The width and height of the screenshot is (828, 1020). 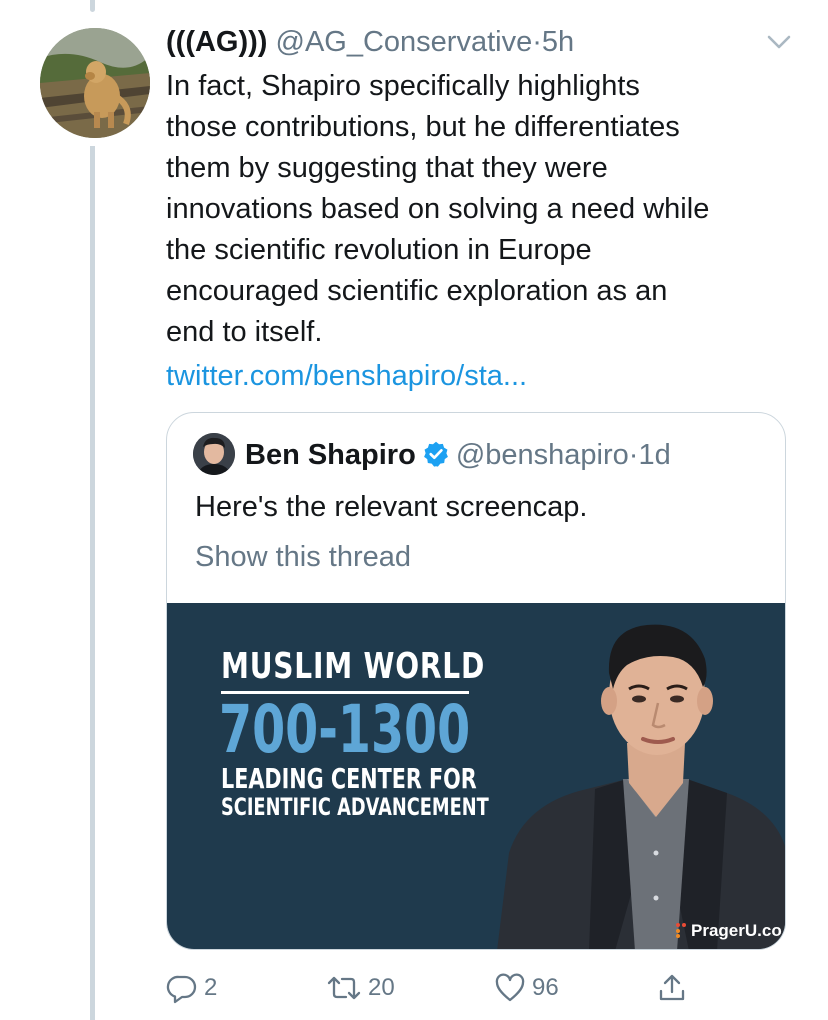 I want to click on media-years: 700-1300, so click(x=345, y=729).